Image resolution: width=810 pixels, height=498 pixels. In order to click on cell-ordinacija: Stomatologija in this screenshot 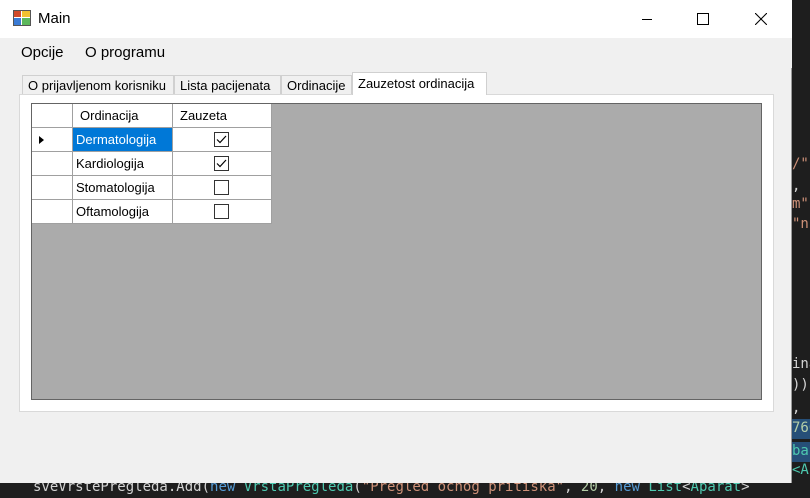, I will do `click(123, 188)`.